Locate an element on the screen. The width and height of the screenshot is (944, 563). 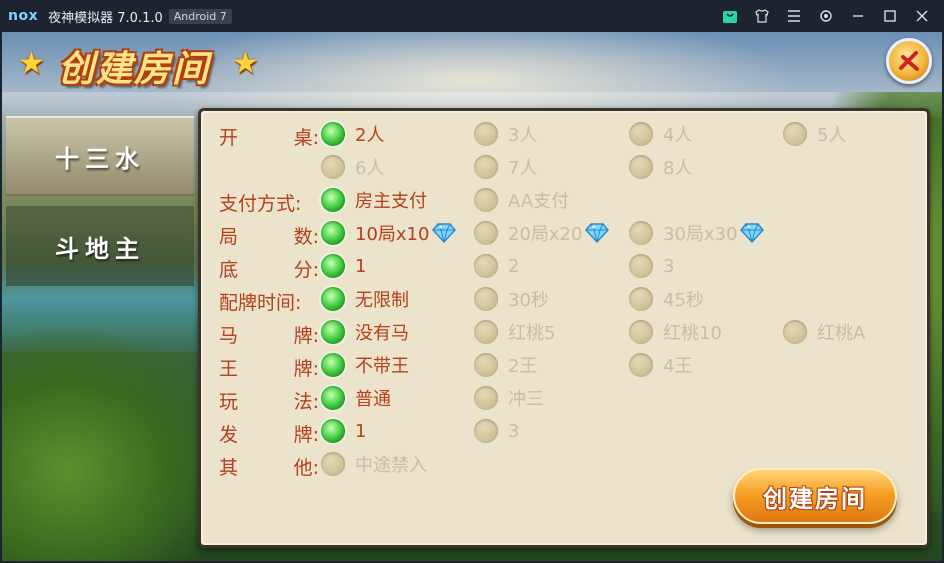
sidebar-item-shisanshui: 十三水 is located at coordinates (100, 156).